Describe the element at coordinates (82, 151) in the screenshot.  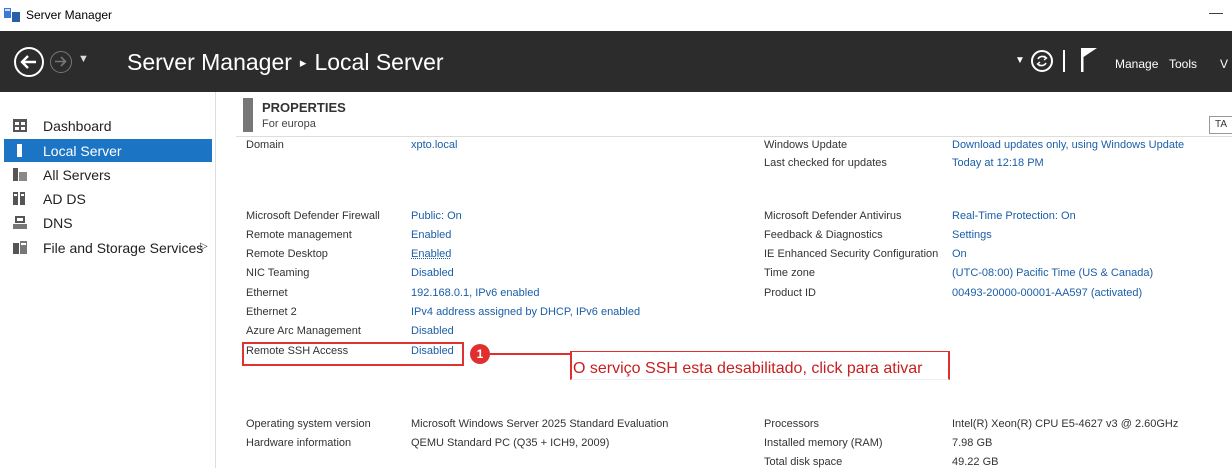
I see `sidebar-item-label: Local Server` at that location.